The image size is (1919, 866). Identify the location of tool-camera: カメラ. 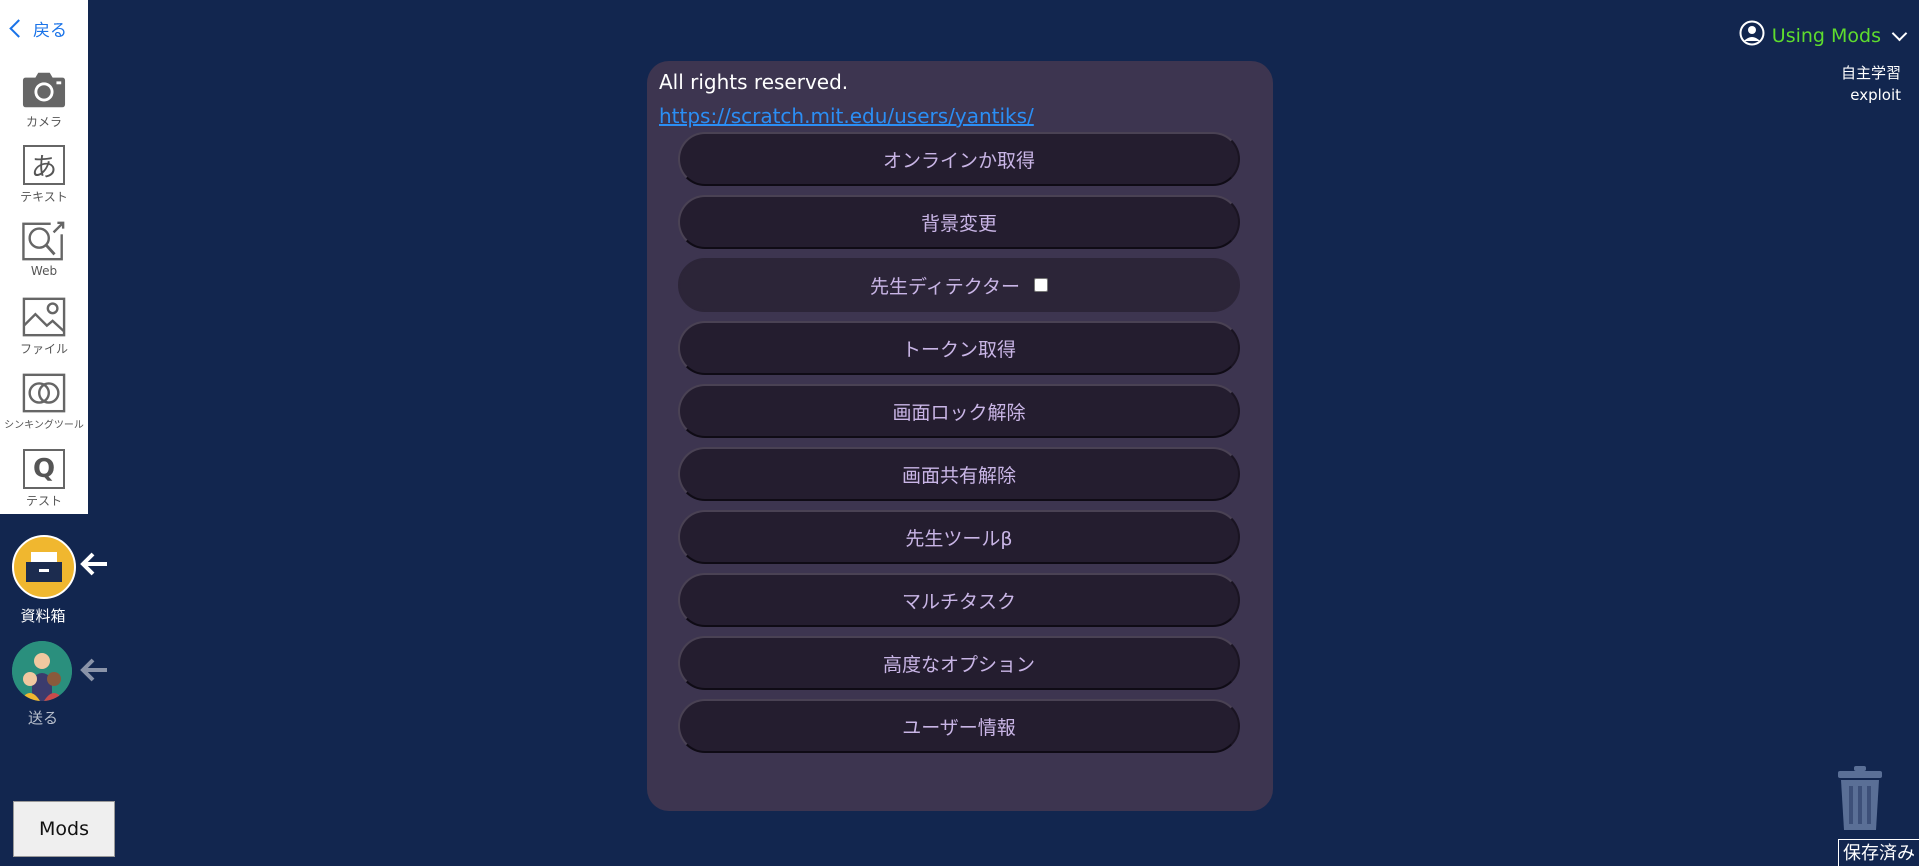
(44, 100).